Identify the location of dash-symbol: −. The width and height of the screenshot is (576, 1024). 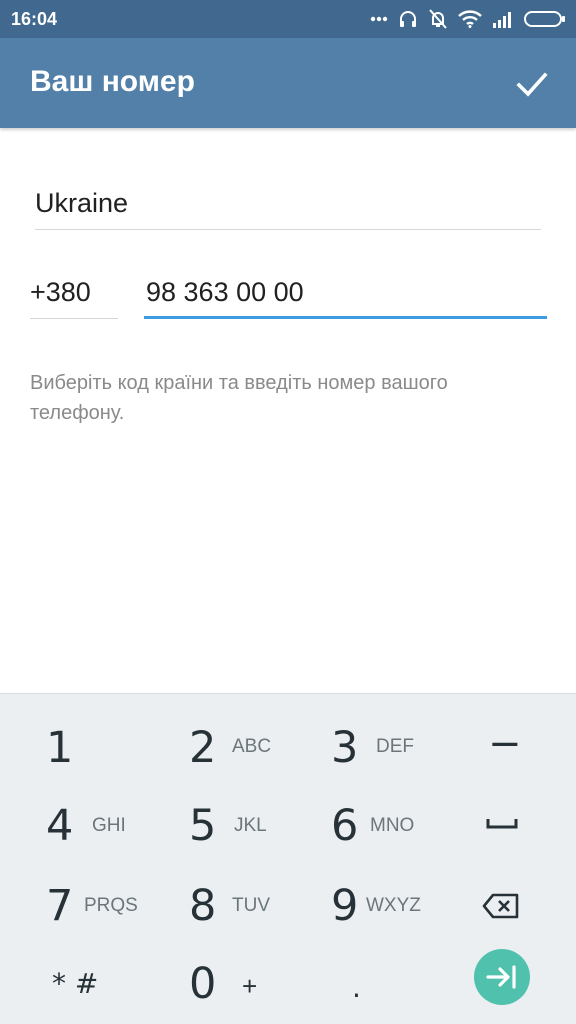
(505, 744).